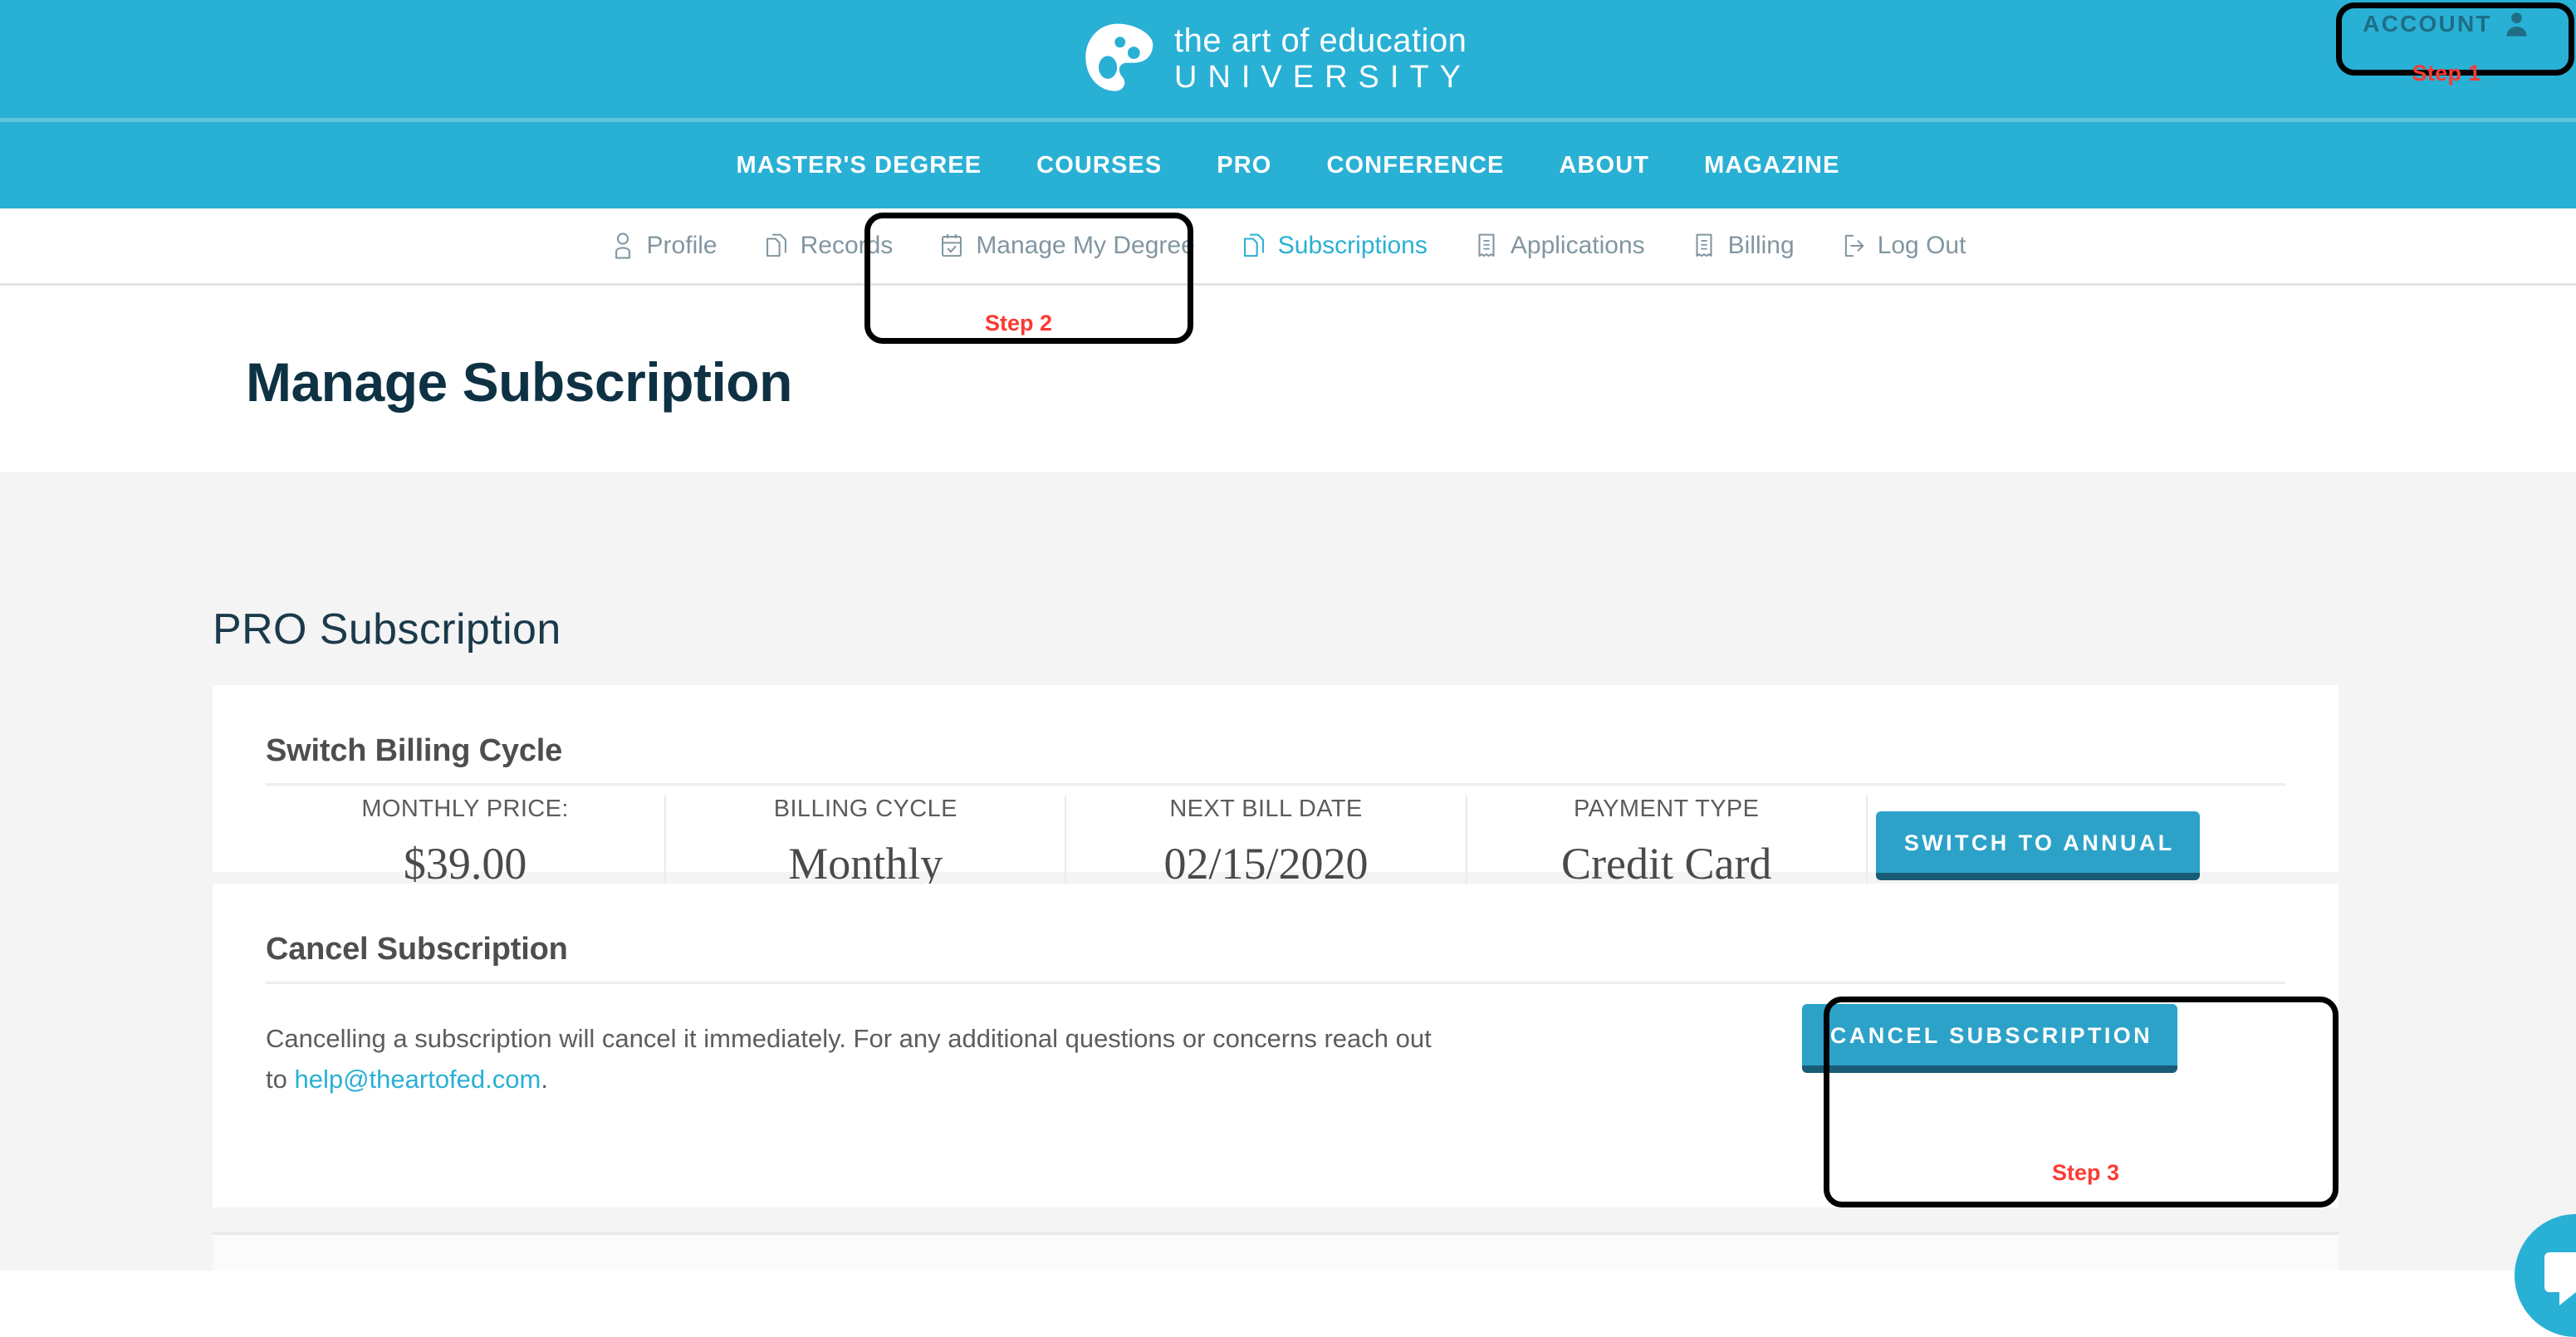 The height and width of the screenshot is (1337, 2576). I want to click on stat-value: $39.00, so click(465, 864).